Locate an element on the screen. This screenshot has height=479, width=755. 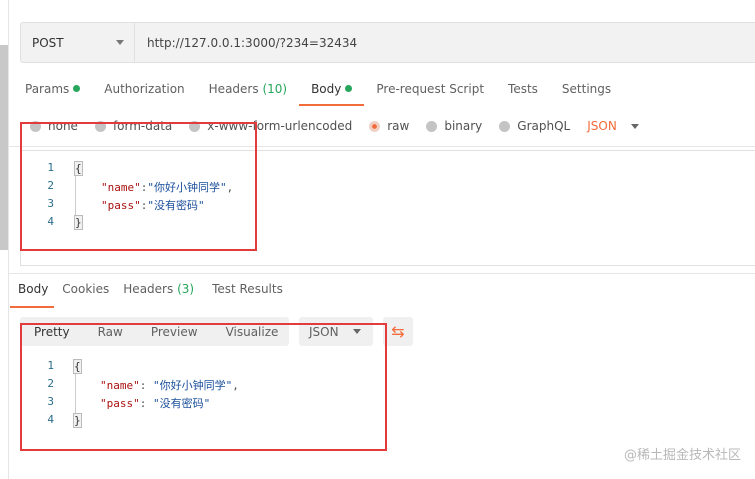
tab-tests: Tests is located at coordinates (523, 93).